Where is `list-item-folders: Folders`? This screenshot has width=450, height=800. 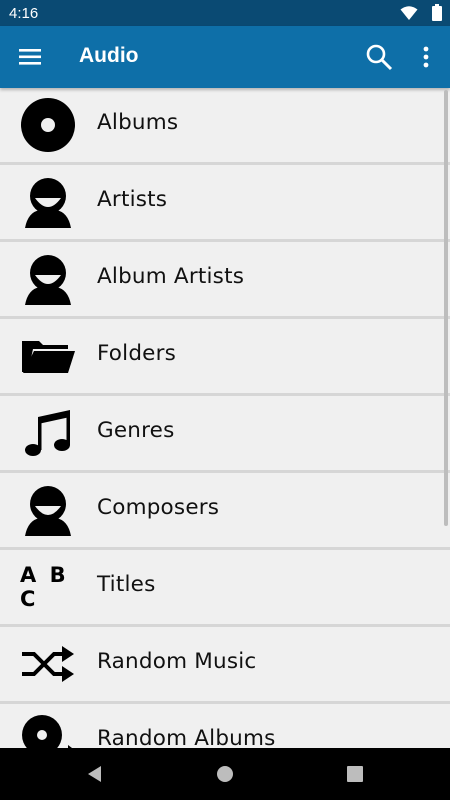
list-item-folders: Folders is located at coordinates (225, 357).